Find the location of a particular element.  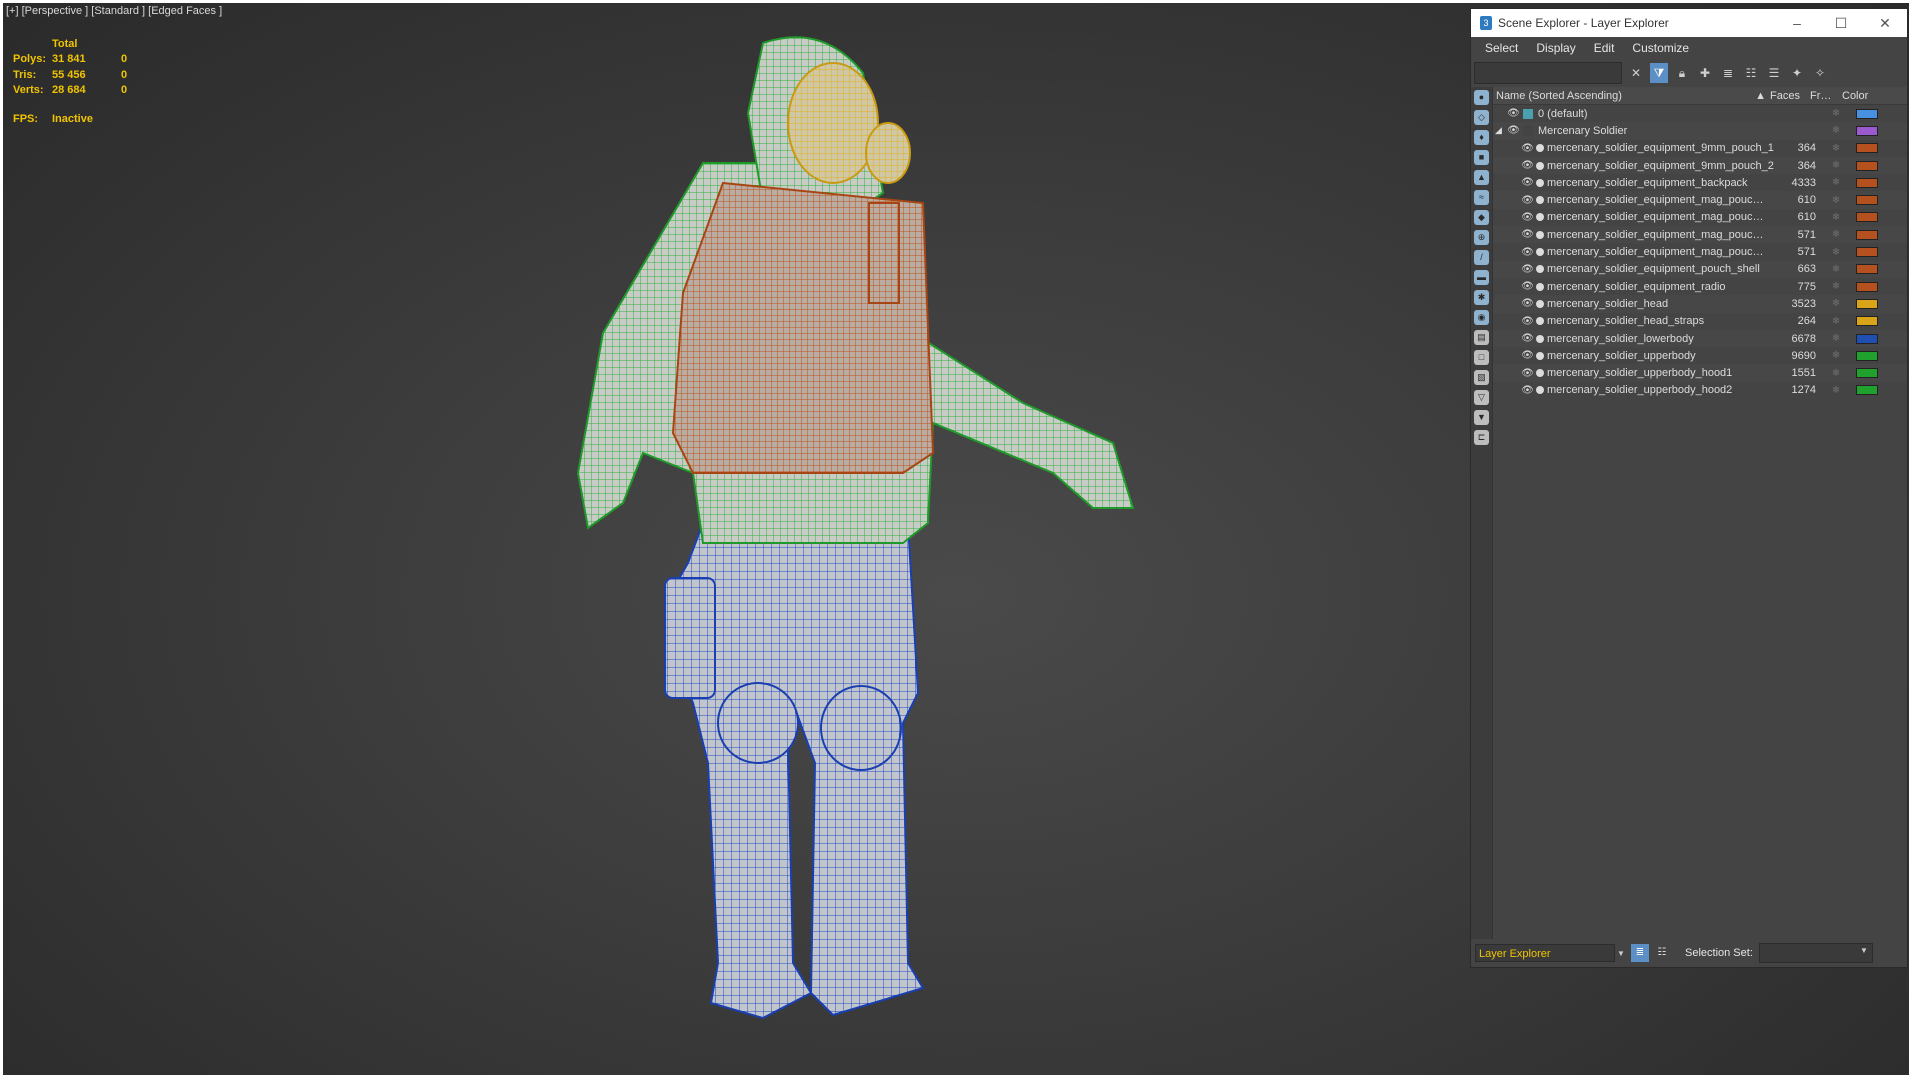

list-item: 👁︎ mercenary_soldier_lowerbody 6678 ❄ is located at coordinates (1700, 338).